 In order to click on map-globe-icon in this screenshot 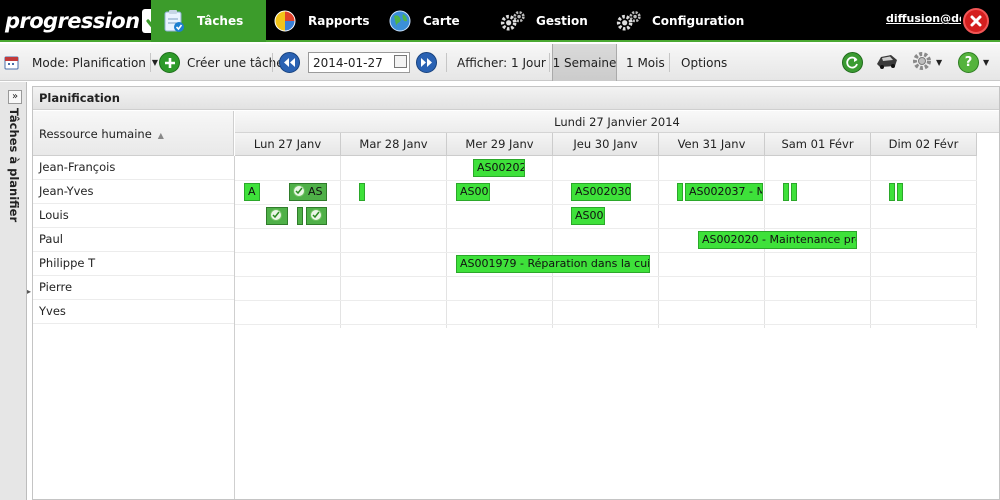, I will do `click(400, 21)`.